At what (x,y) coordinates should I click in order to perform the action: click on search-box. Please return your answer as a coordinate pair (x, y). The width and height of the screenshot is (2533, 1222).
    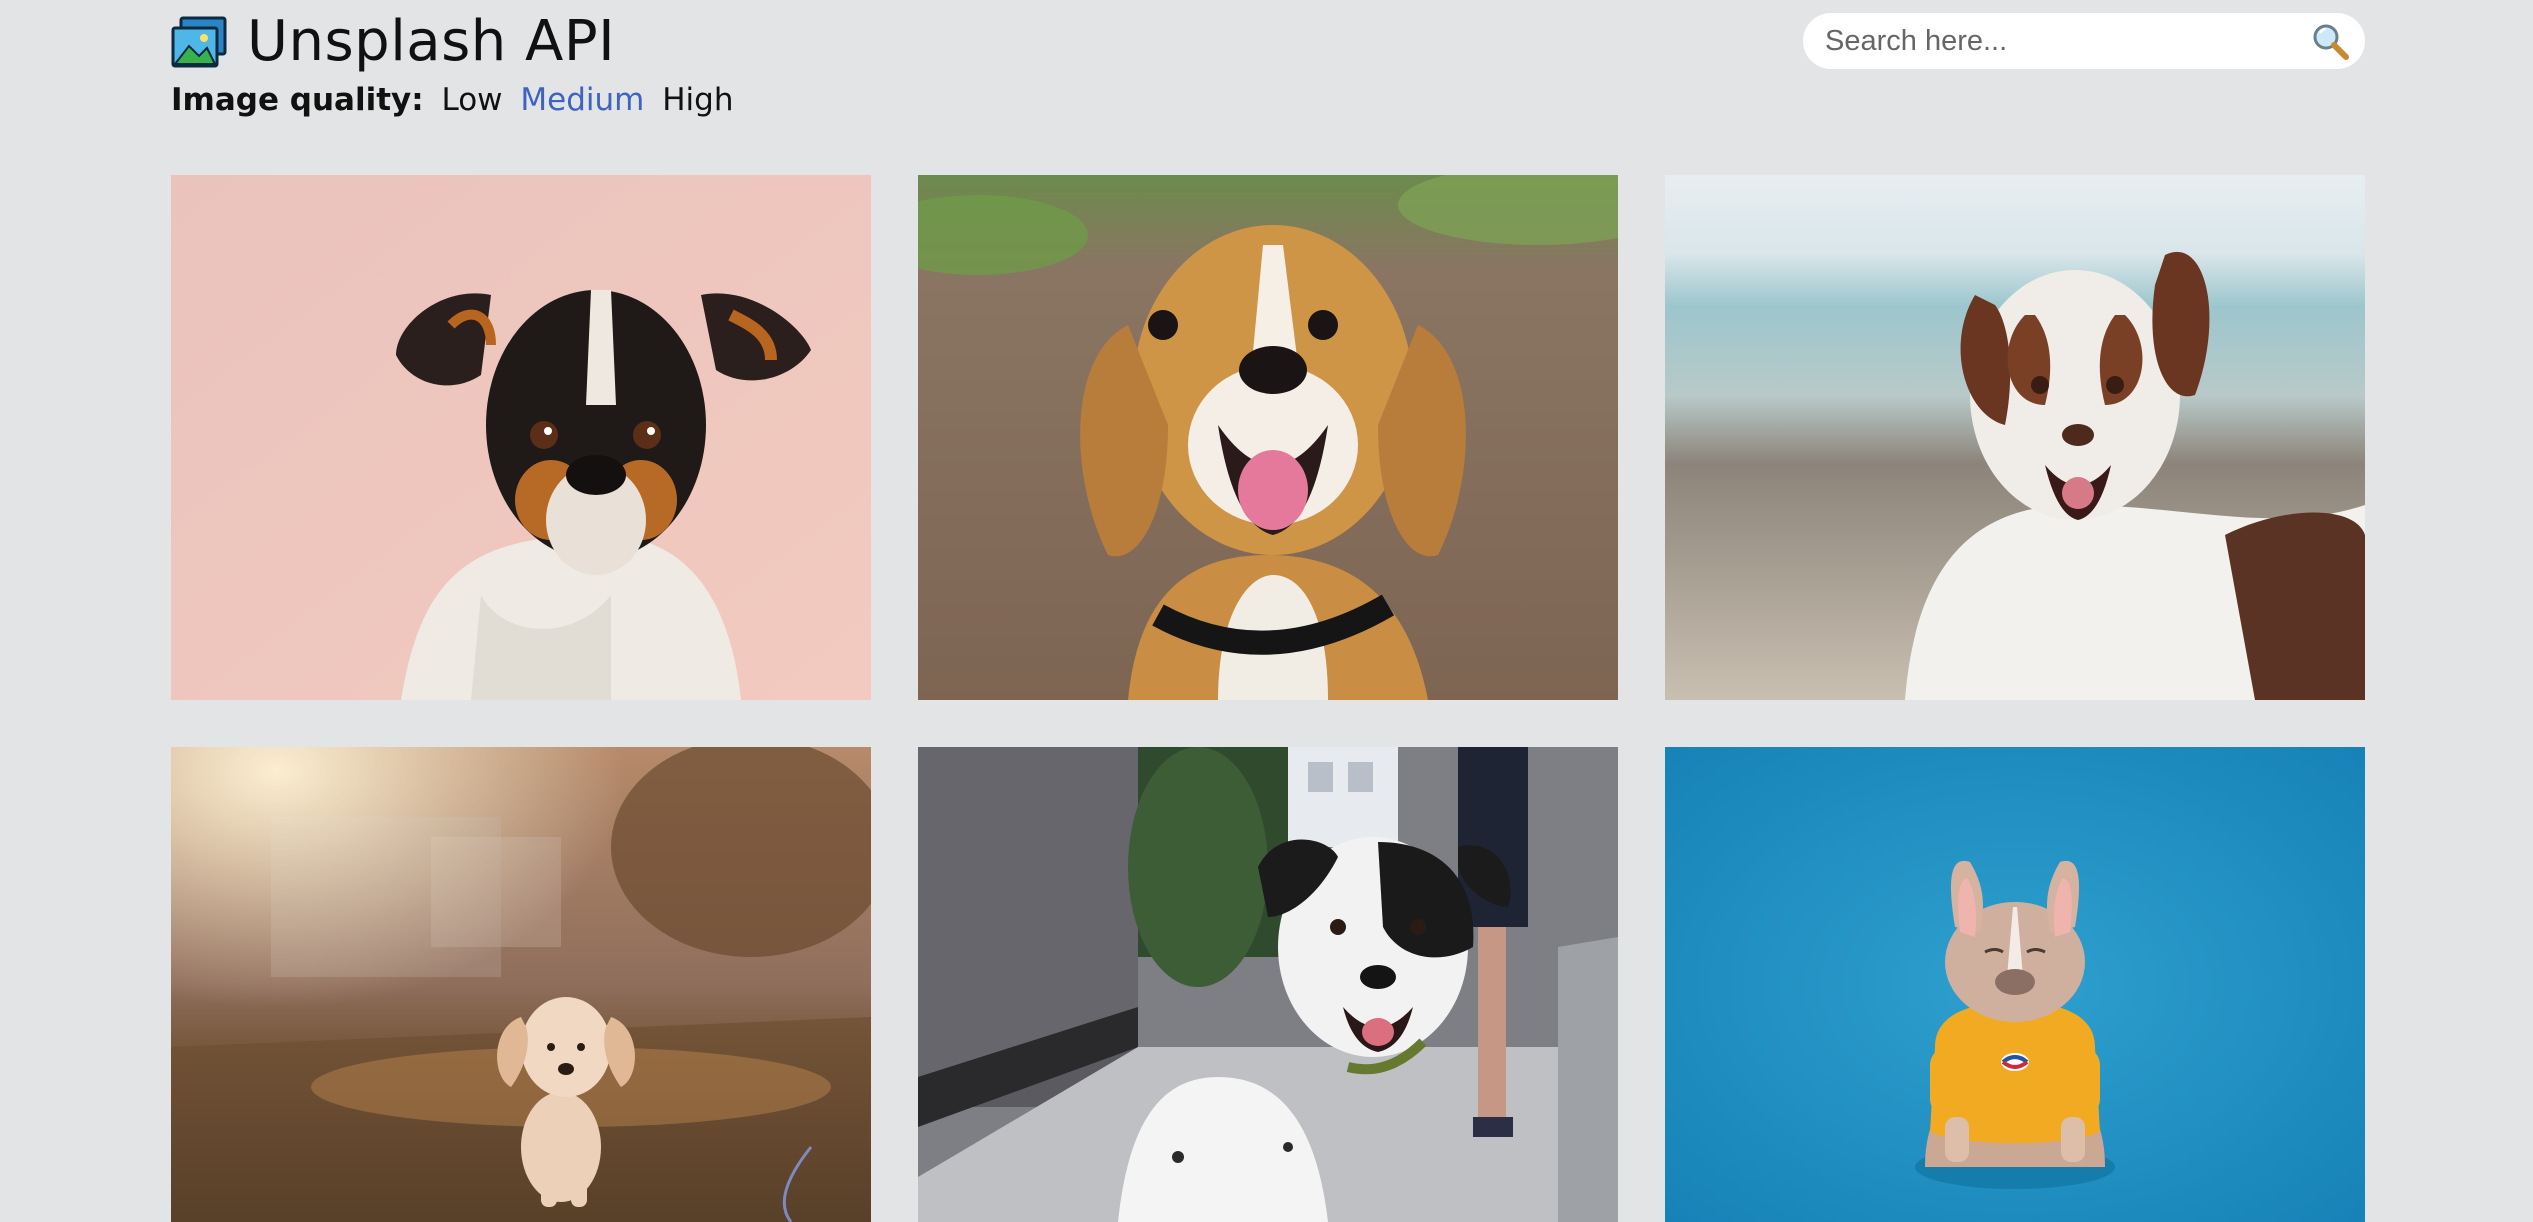
    Looking at the image, I should click on (2084, 41).